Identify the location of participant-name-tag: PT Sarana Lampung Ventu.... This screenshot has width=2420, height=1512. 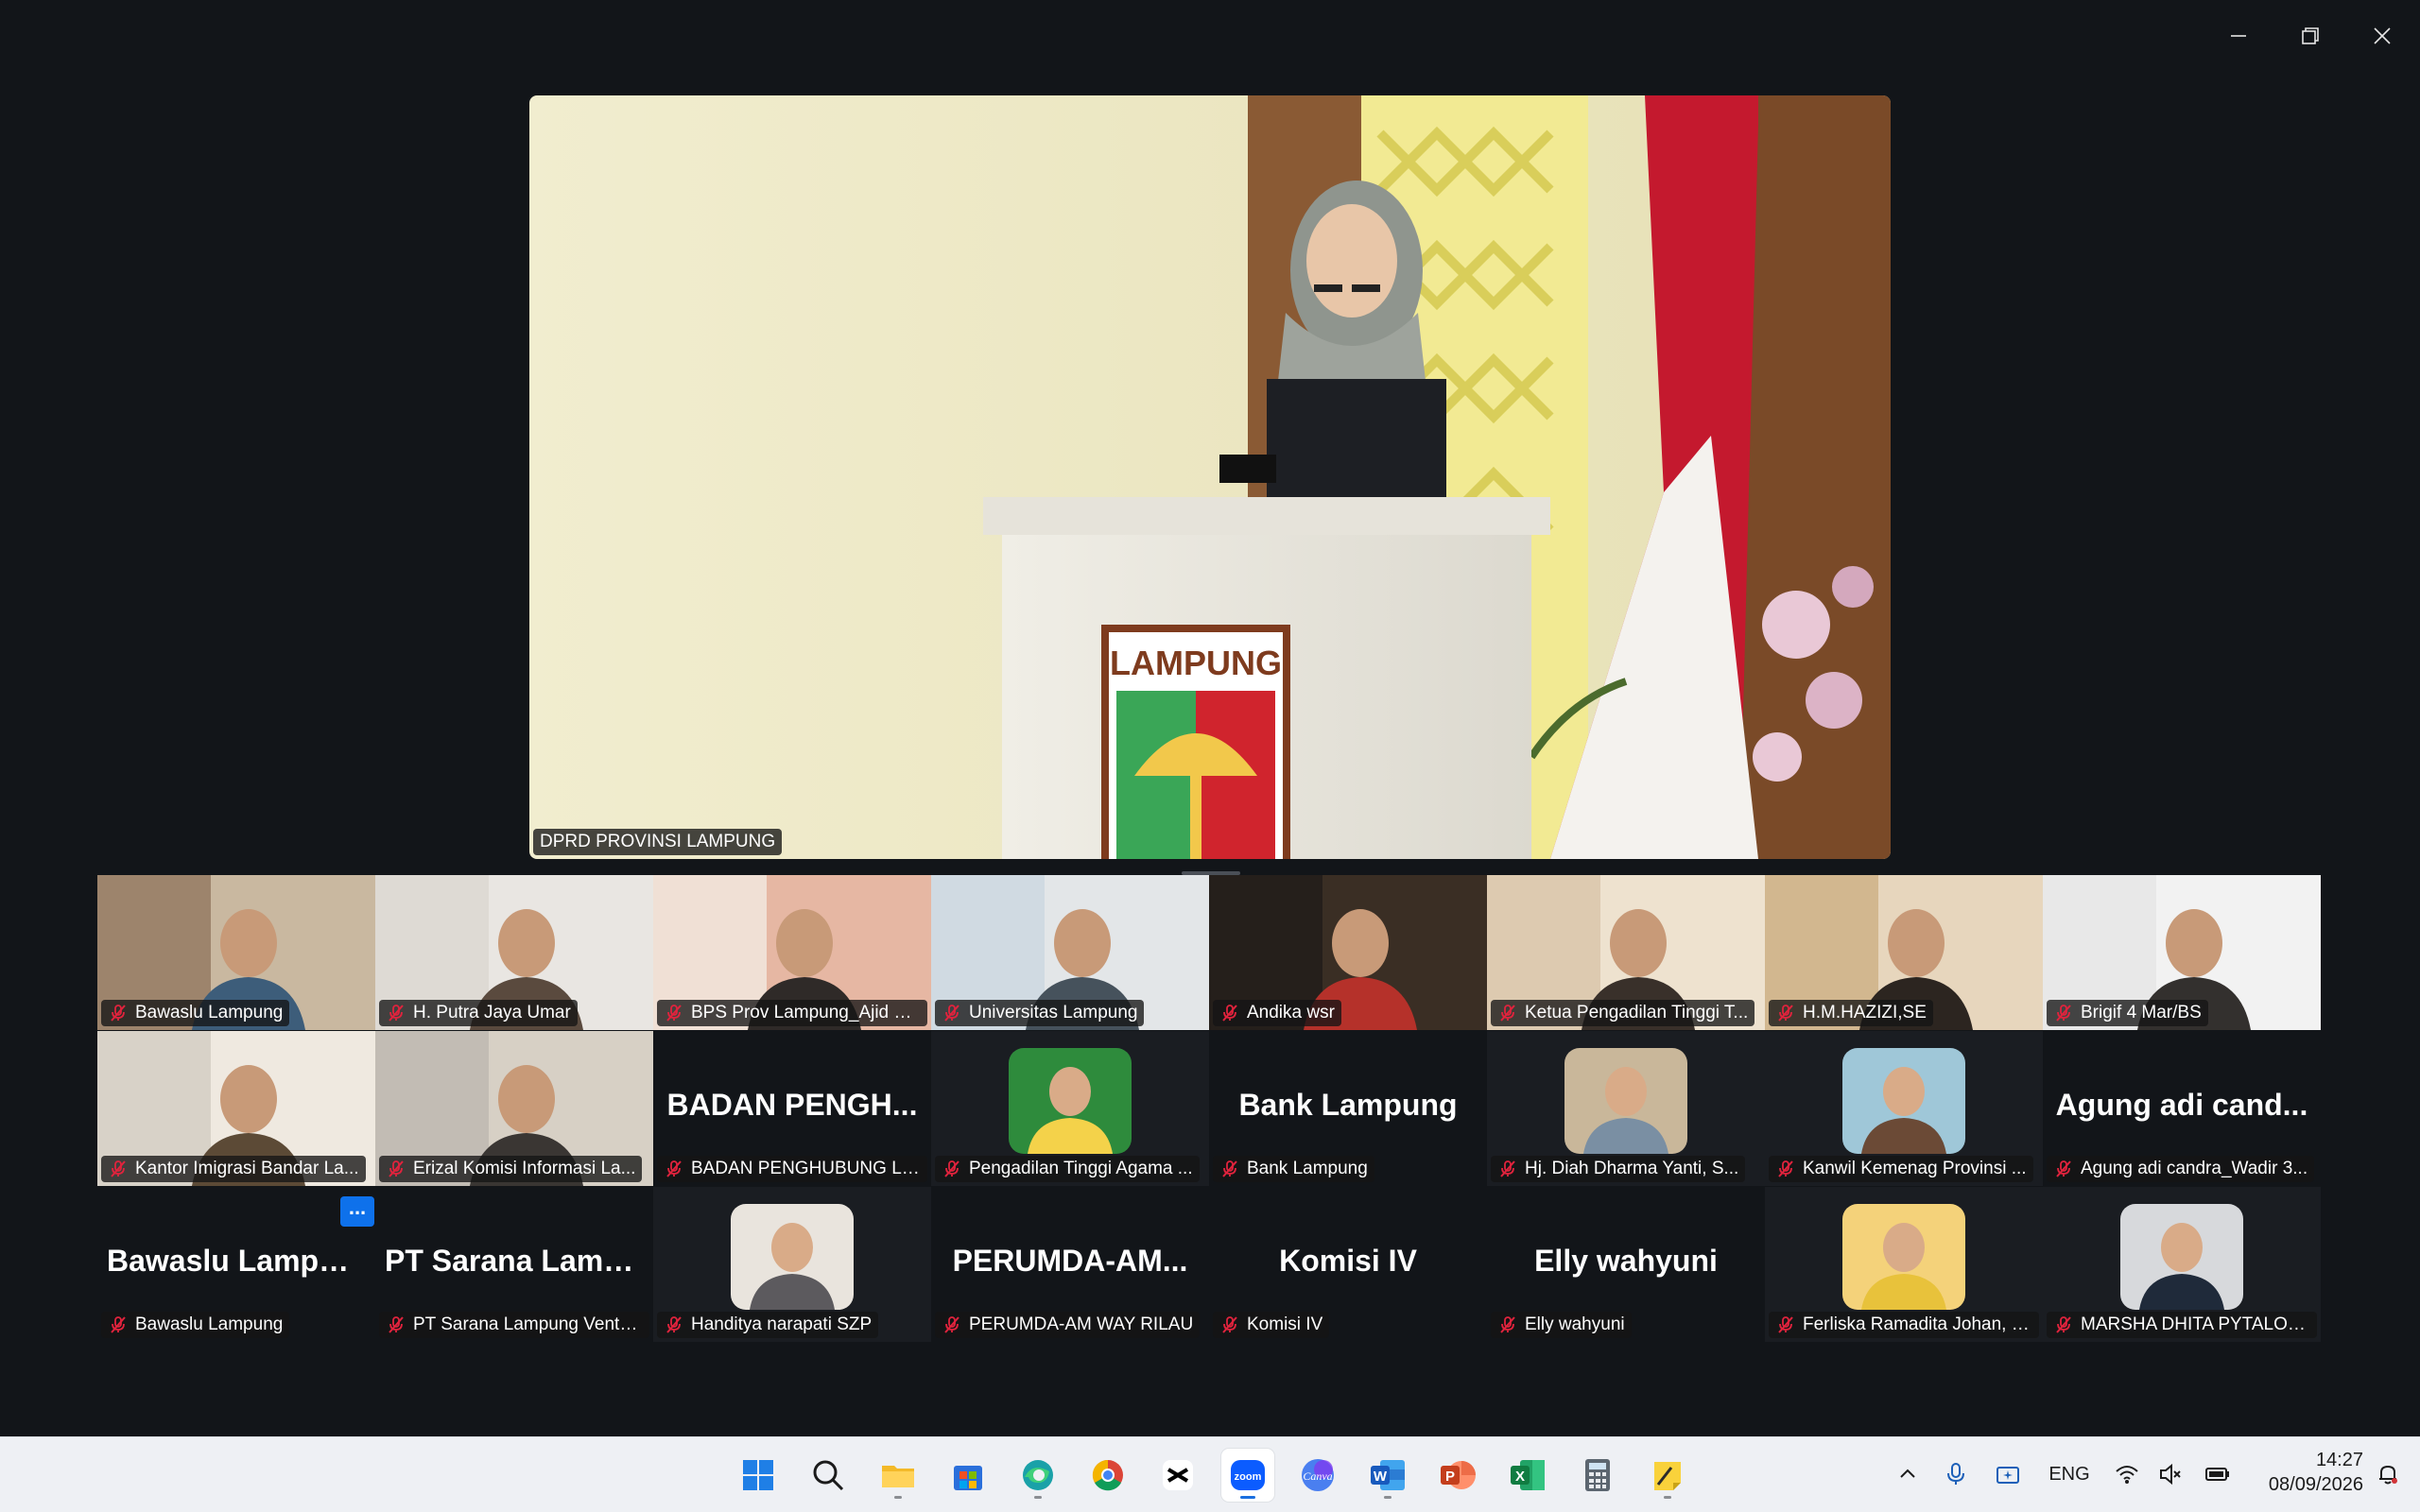
(514, 1325).